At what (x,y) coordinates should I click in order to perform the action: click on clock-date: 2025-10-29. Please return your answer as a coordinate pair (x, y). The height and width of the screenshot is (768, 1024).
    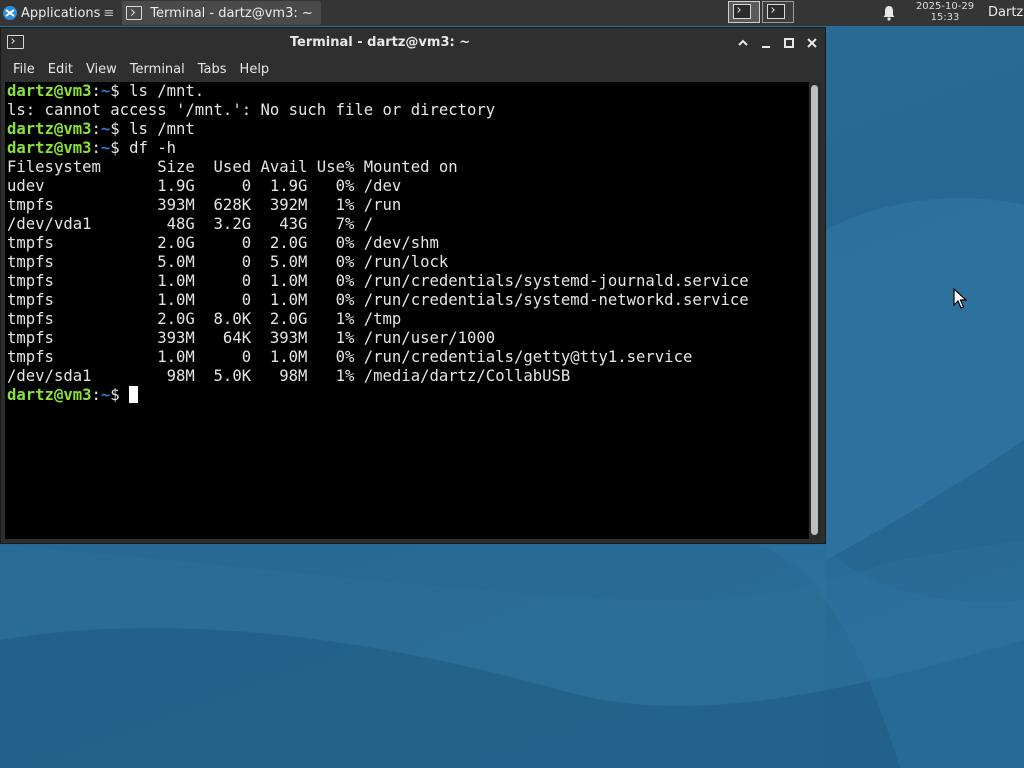
    Looking at the image, I should click on (945, 6).